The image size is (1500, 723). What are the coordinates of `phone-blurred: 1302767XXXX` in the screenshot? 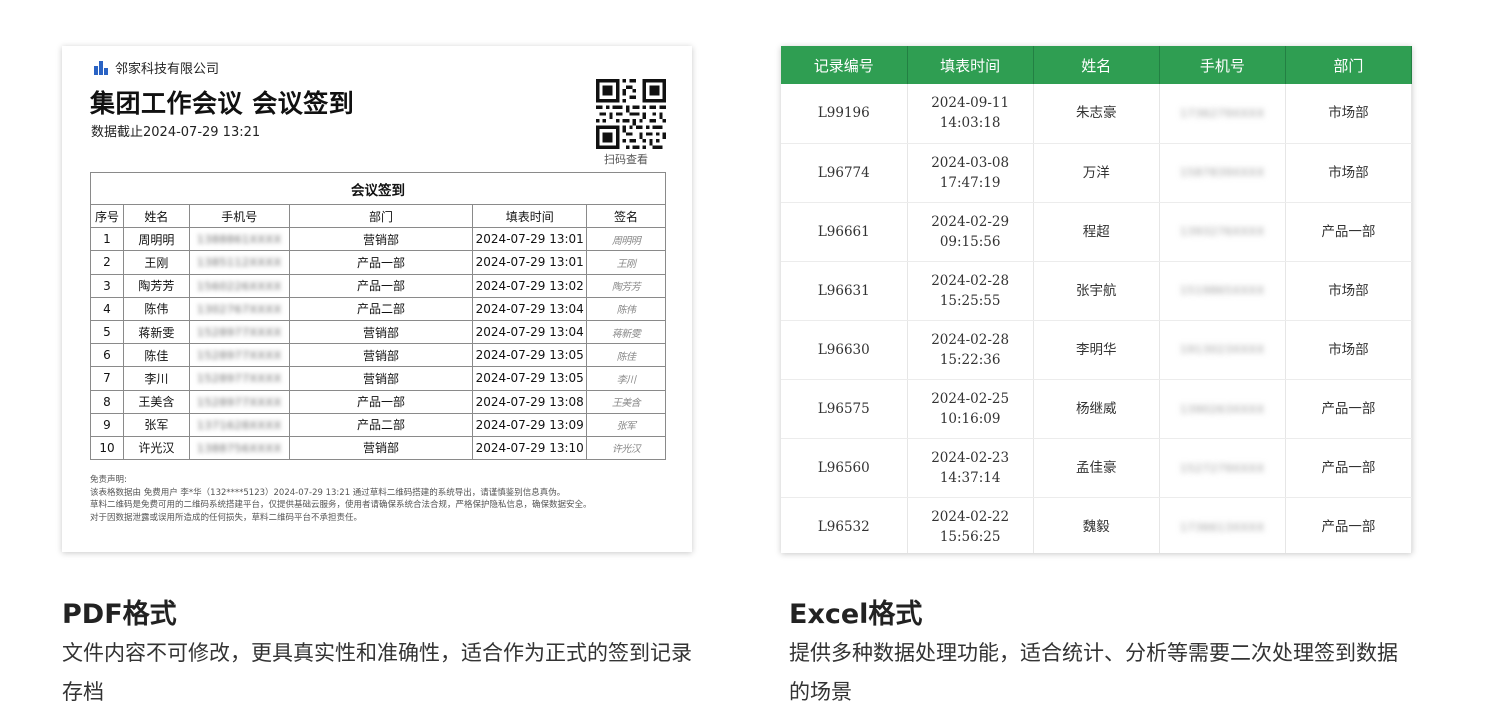 It's located at (239, 309).